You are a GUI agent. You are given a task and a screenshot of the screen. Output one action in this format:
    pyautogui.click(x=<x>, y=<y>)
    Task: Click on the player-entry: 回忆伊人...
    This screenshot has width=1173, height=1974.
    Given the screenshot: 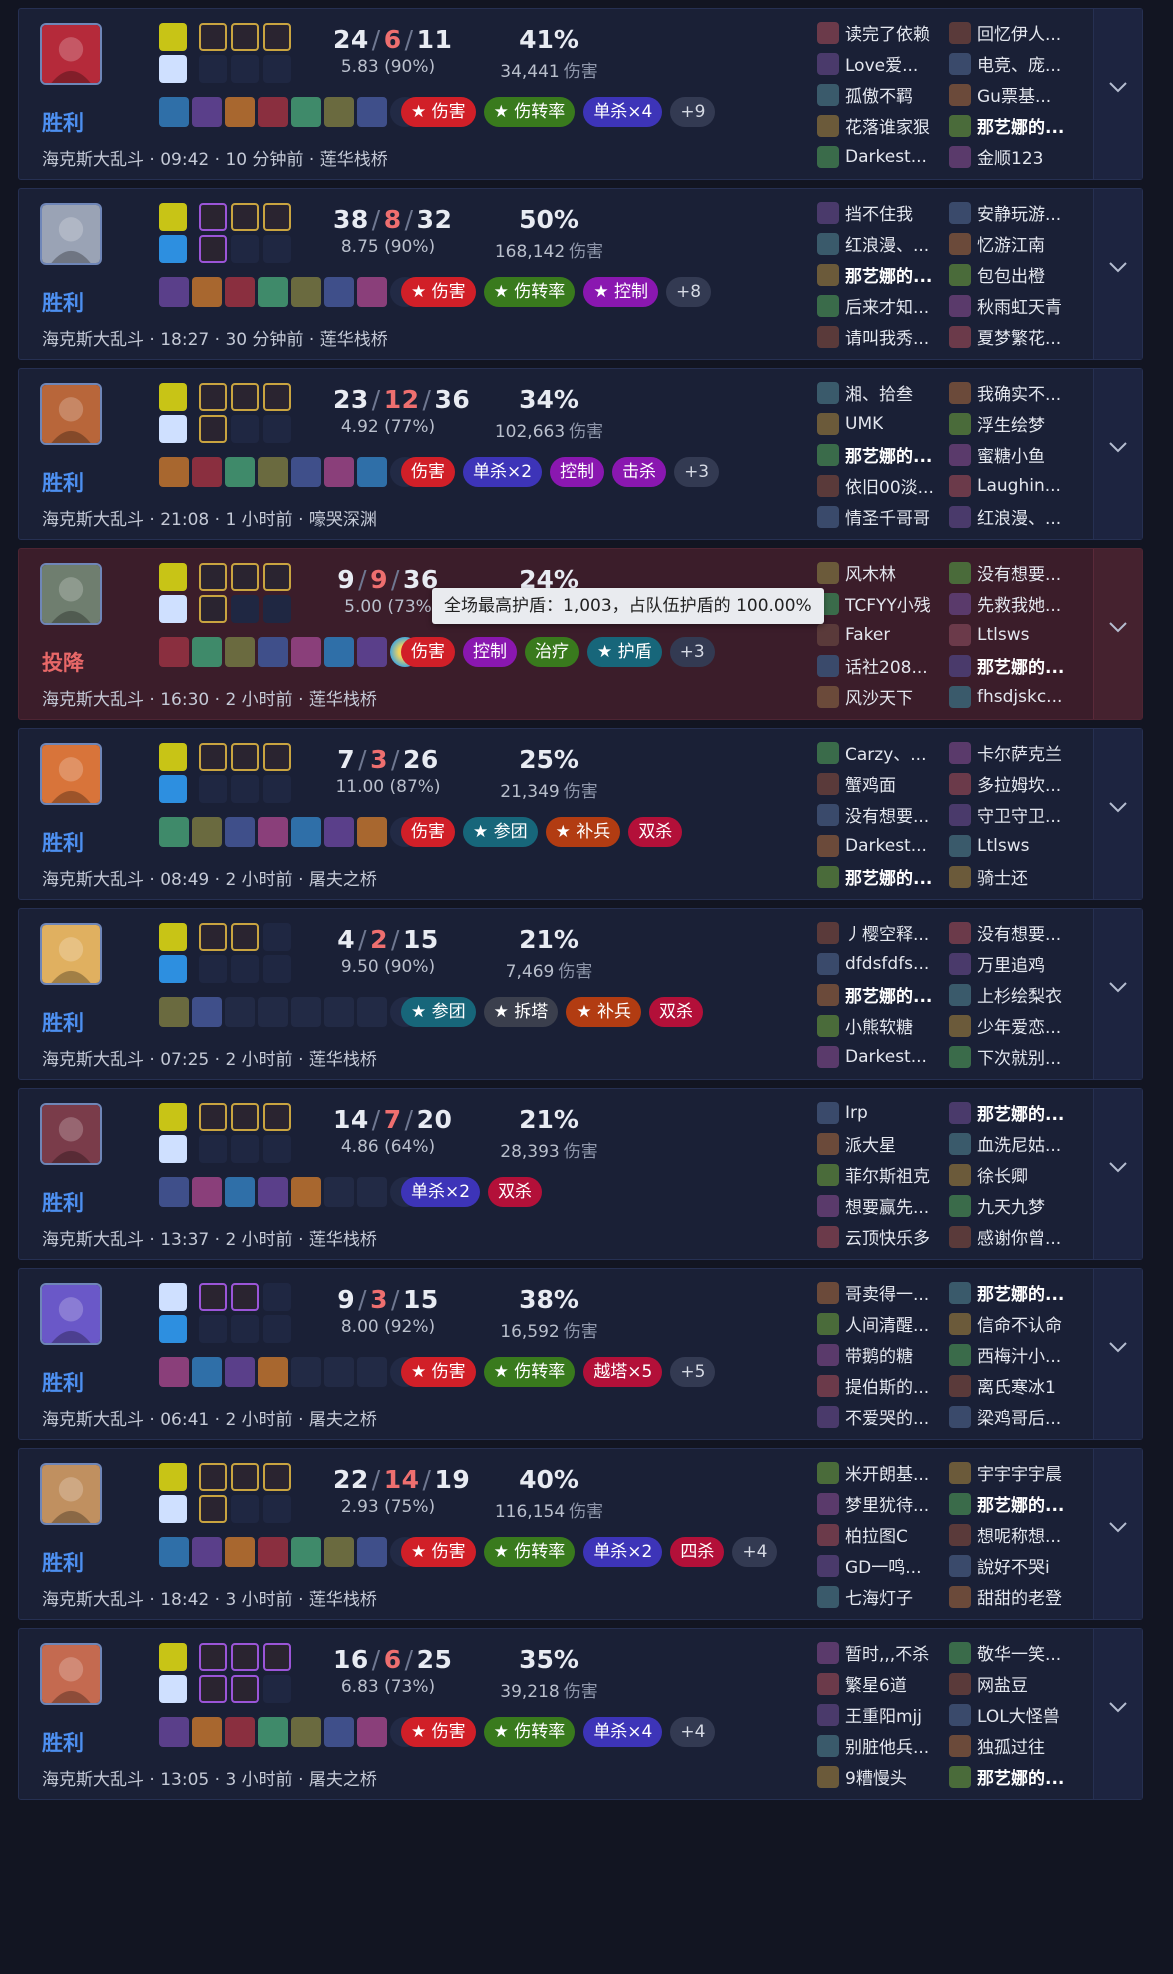 What is the action you would take?
    pyautogui.click(x=1013, y=32)
    